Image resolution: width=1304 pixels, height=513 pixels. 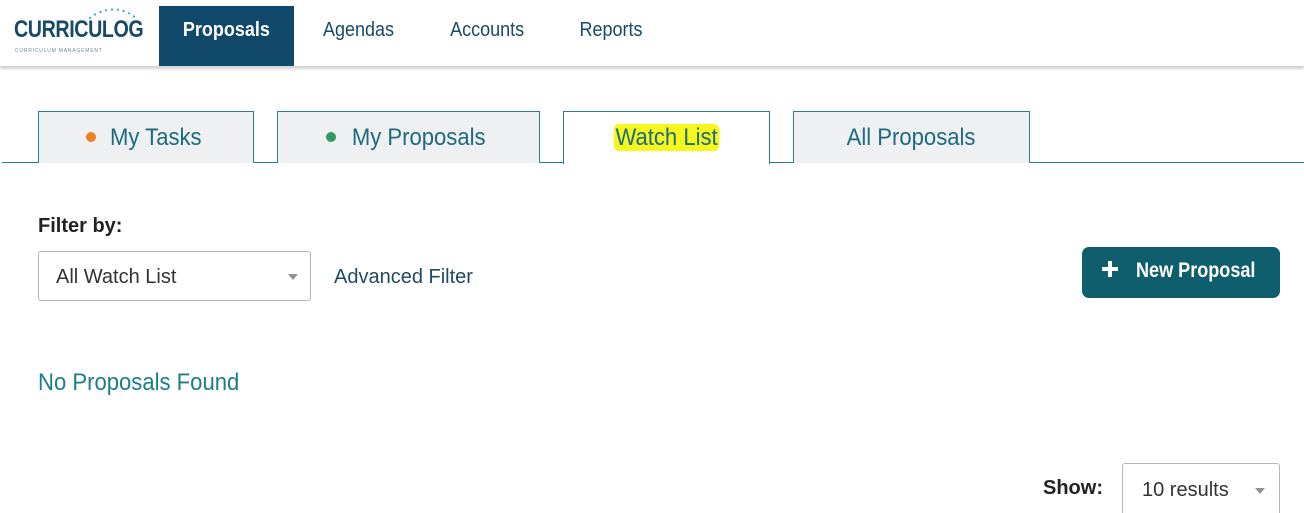 I want to click on tab-all-proposals: All Proposals, so click(x=911, y=137).